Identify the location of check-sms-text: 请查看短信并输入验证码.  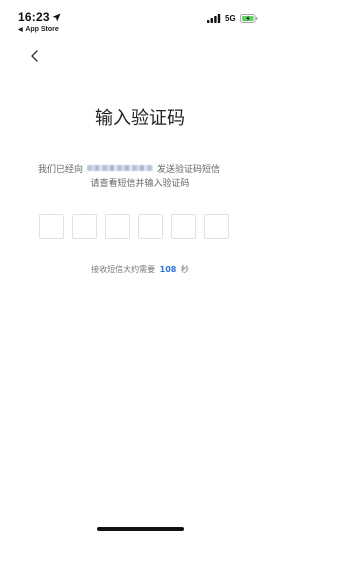
(140, 184).